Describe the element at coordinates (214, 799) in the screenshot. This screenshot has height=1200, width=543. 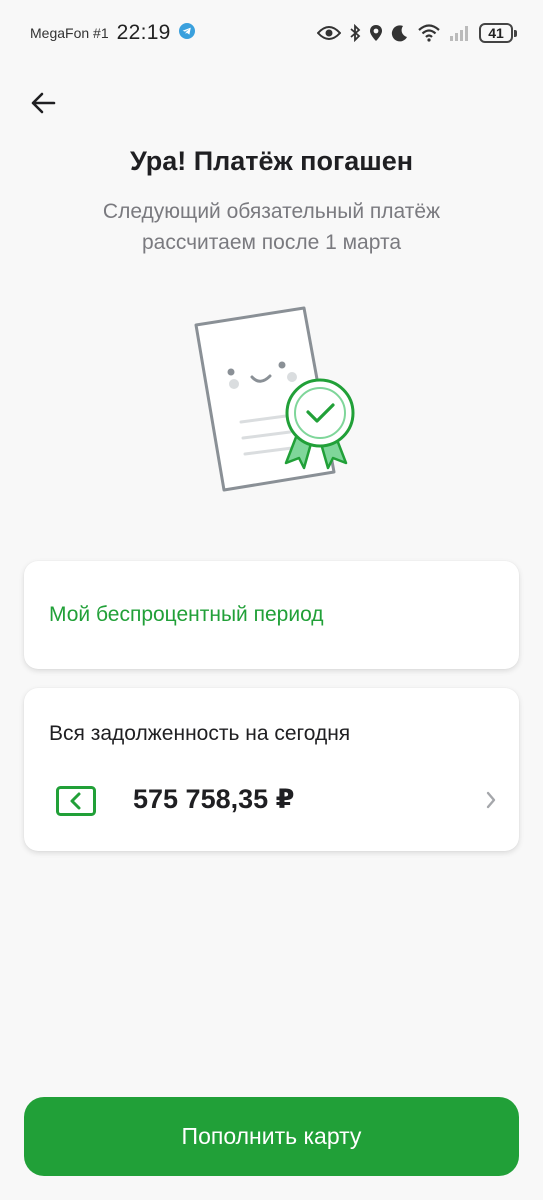
I see `total-debt-amount: 575 758,35 ₽` at that location.